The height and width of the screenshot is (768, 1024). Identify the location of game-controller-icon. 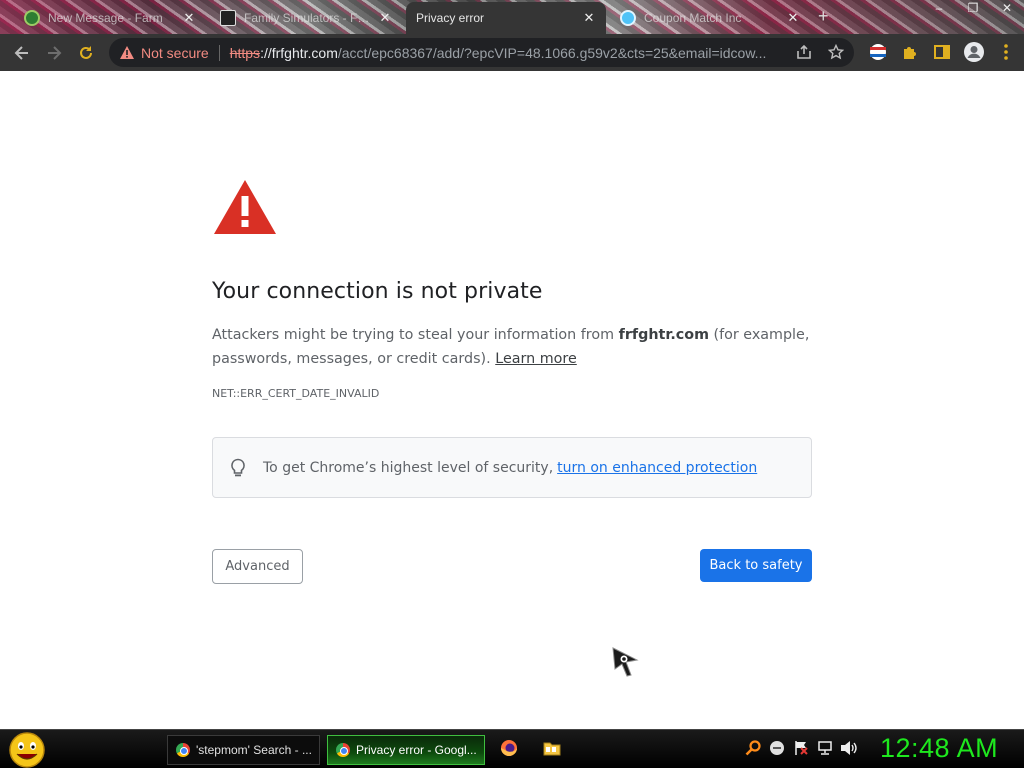
(228, 18).